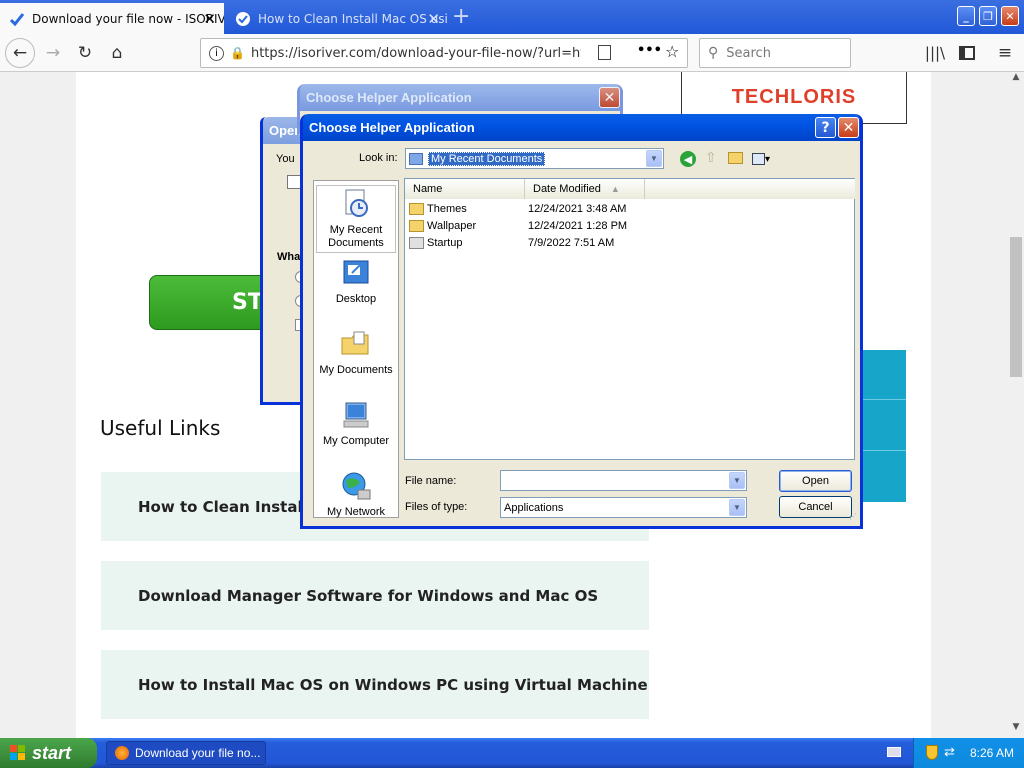 The width and height of the screenshot is (1024, 768). Describe the element at coordinates (815, 481) in the screenshot. I see `open-button: Open` at that location.